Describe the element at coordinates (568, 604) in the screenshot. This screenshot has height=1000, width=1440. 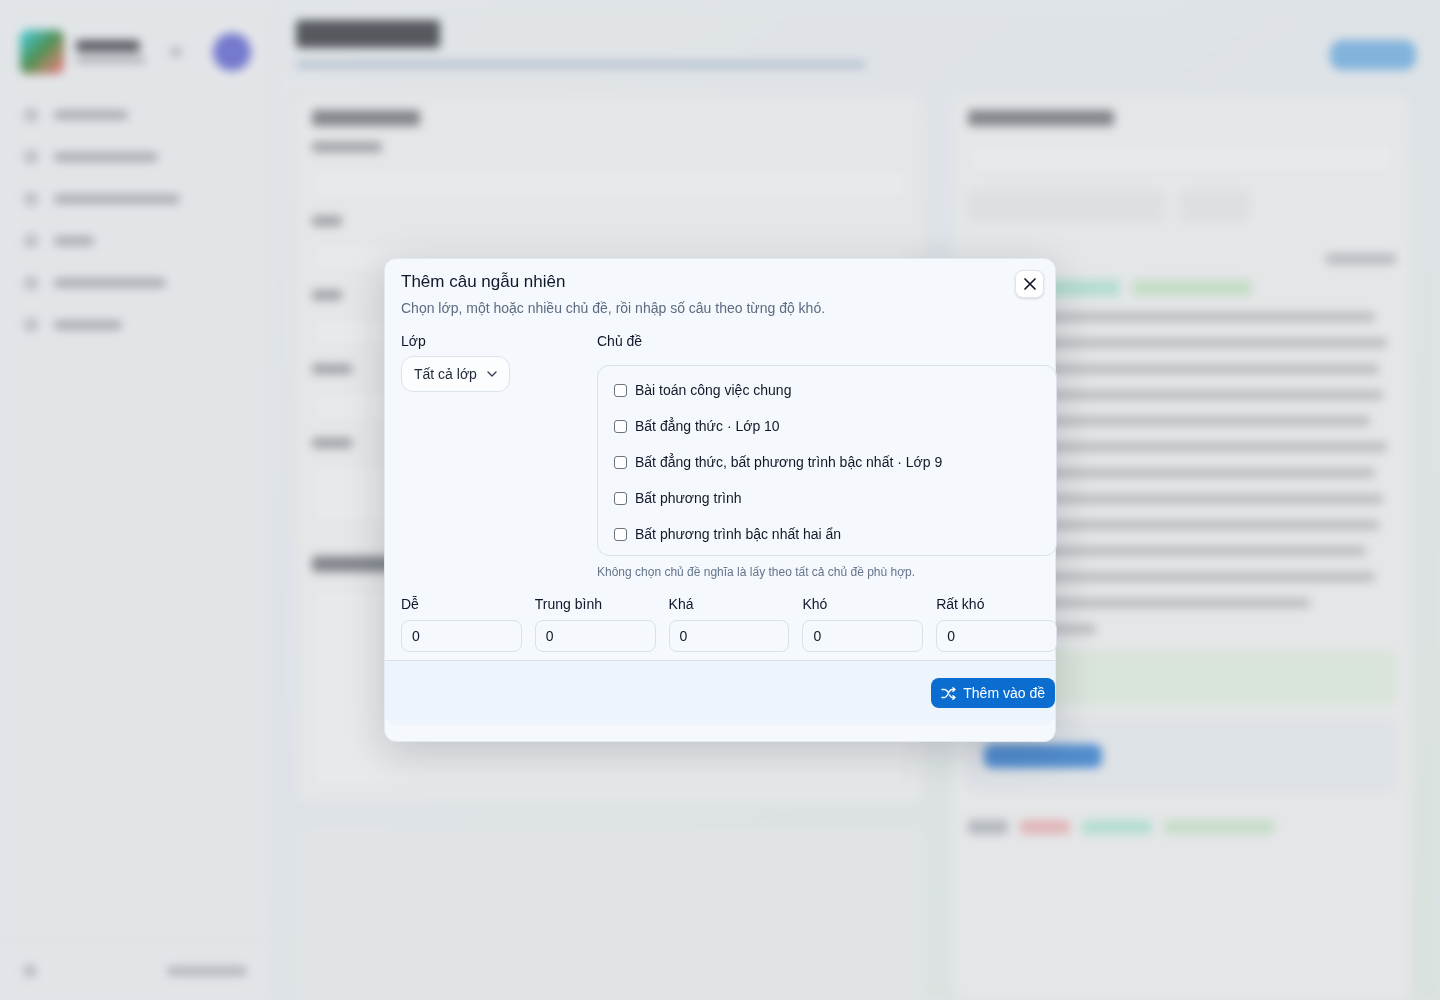
I see `field-label: Trung bình` at that location.